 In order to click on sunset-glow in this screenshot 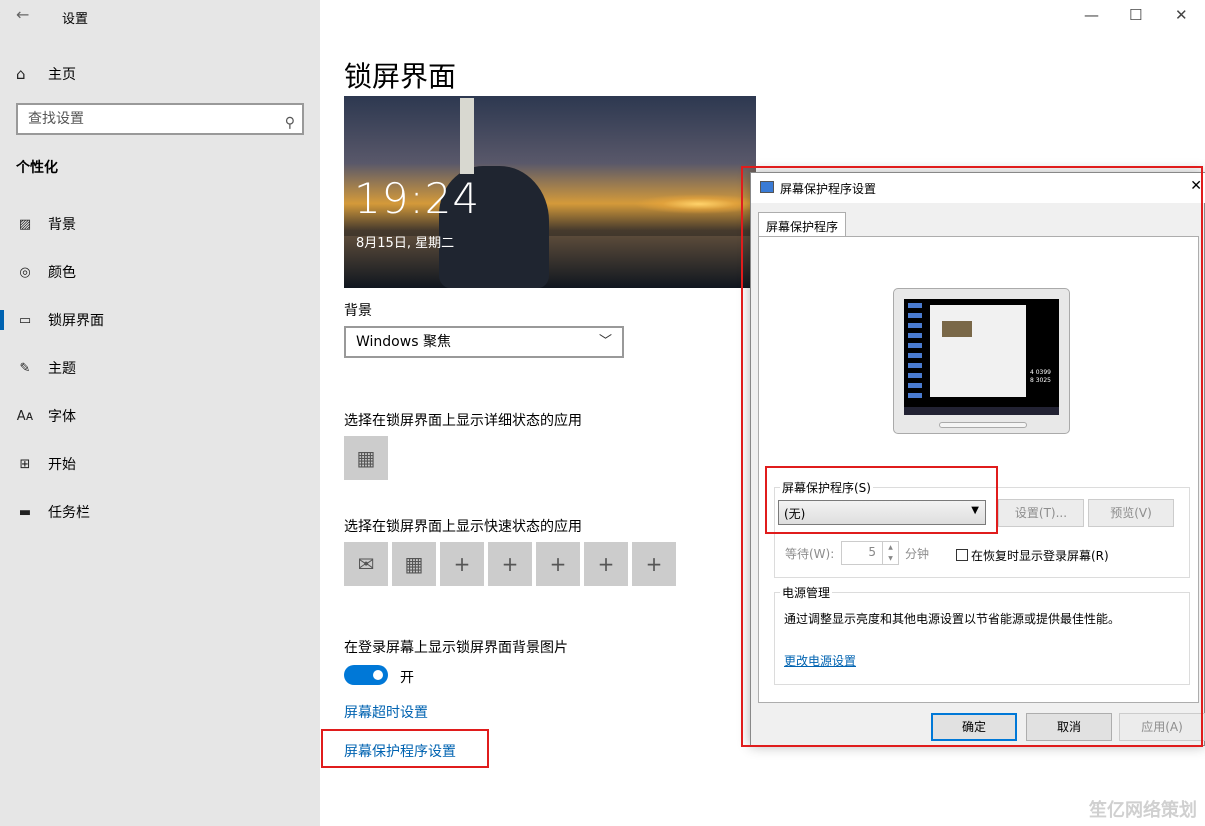, I will do `click(695, 204)`.